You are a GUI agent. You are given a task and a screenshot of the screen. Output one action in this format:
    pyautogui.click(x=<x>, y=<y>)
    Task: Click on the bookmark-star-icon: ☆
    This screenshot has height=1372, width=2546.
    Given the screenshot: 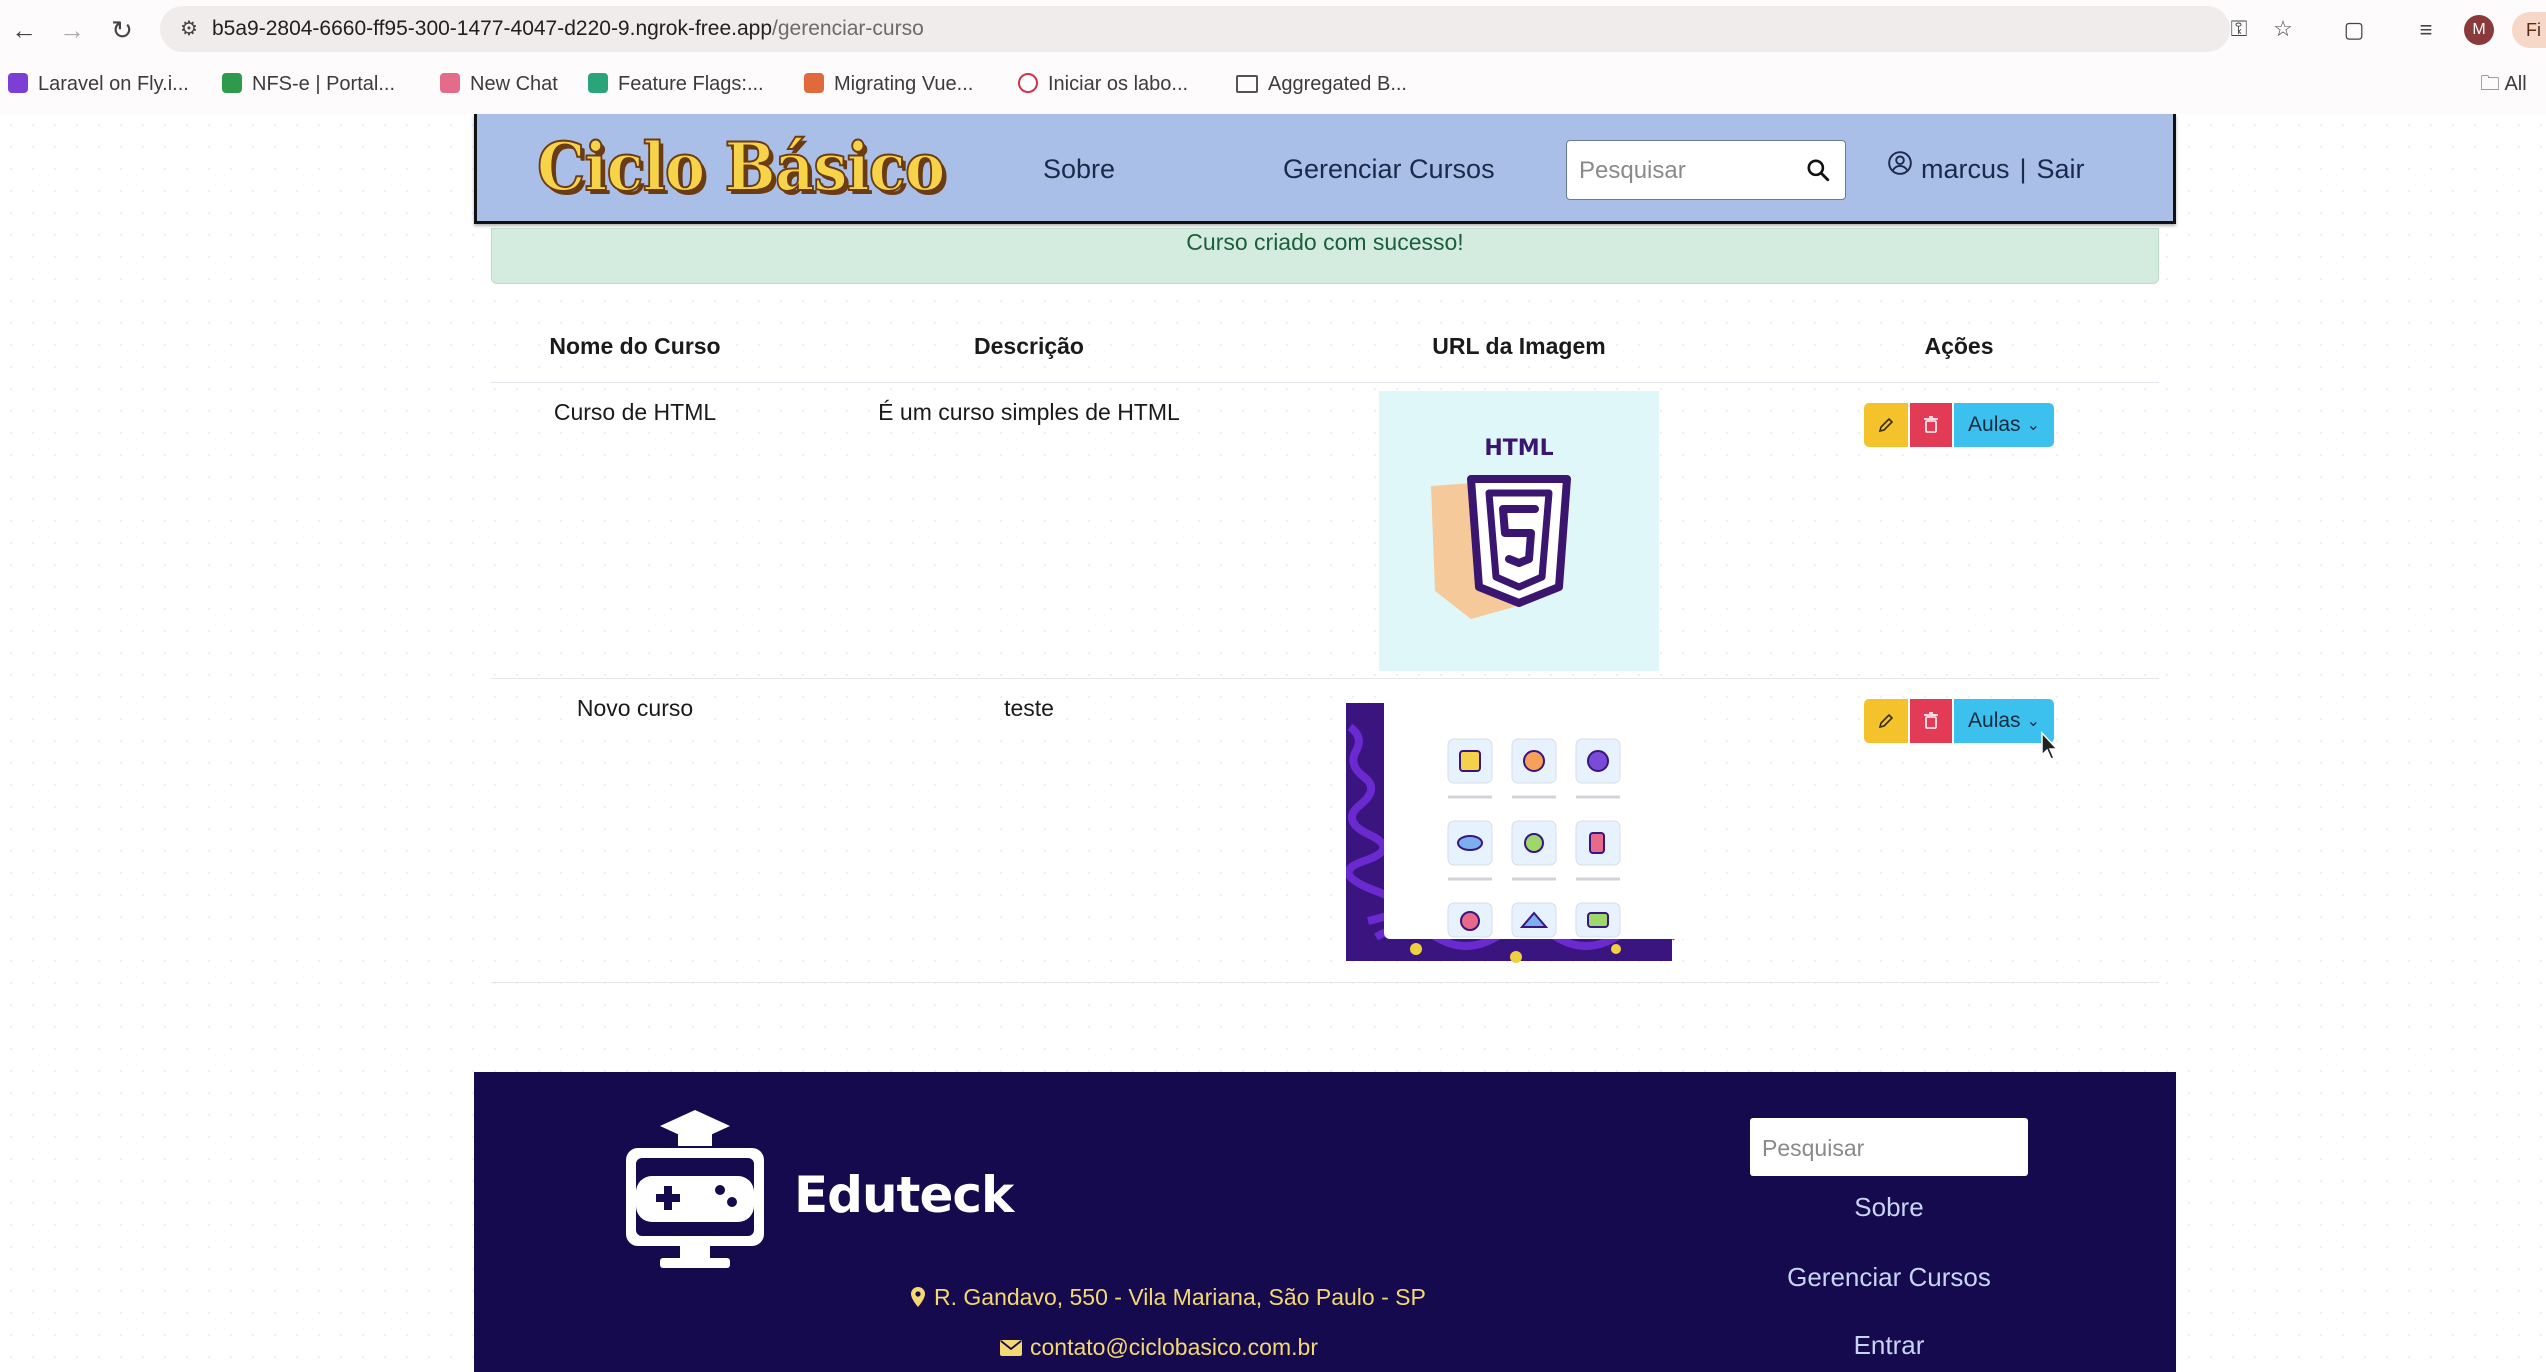 What is the action you would take?
    pyautogui.click(x=2283, y=29)
    